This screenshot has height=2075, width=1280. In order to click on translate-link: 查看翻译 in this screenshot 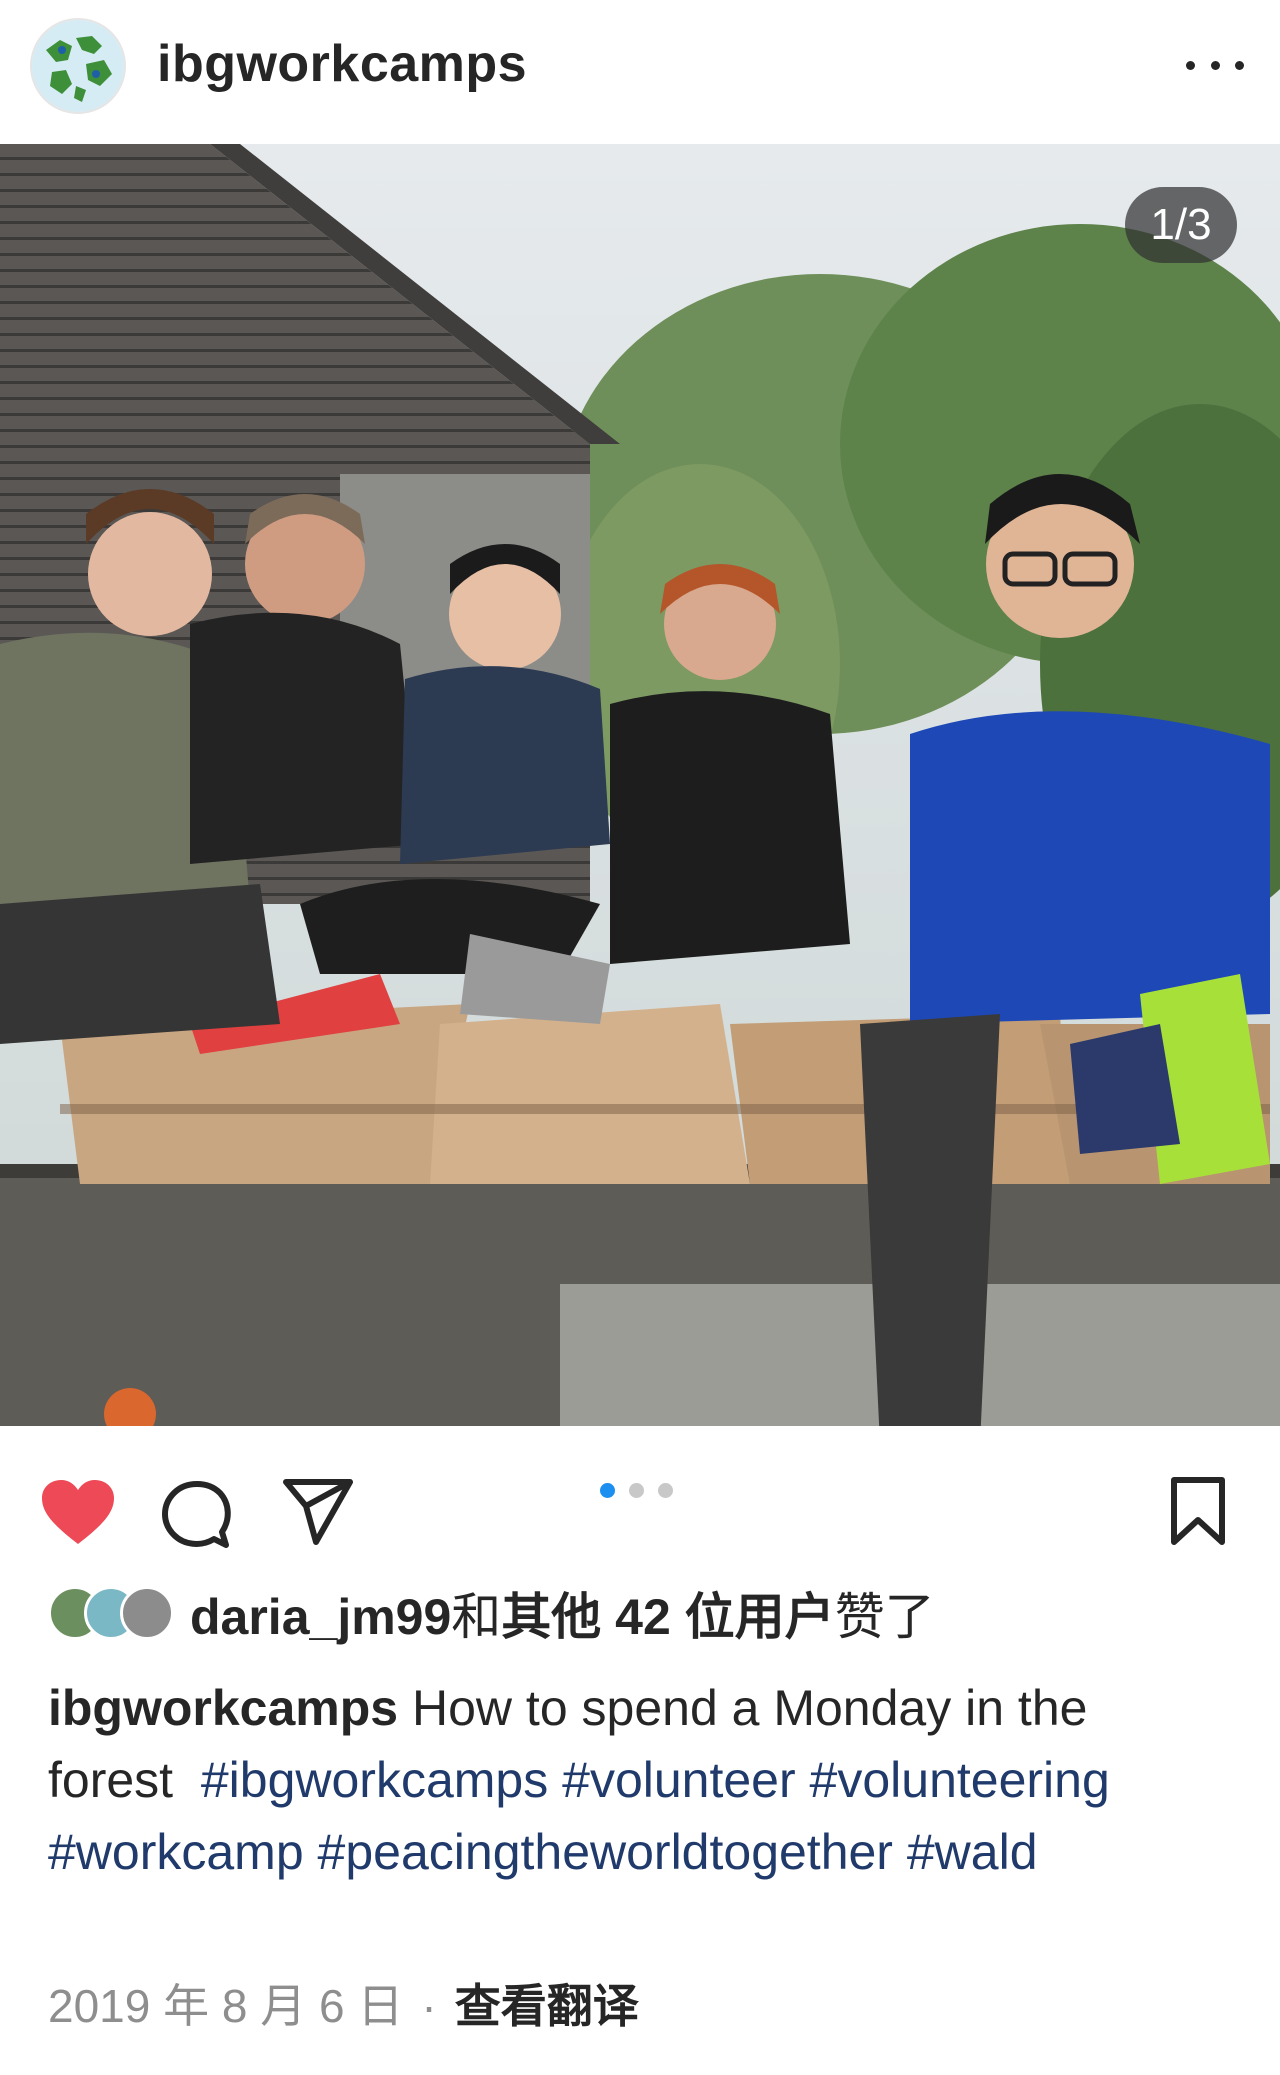, I will do `click(547, 2006)`.